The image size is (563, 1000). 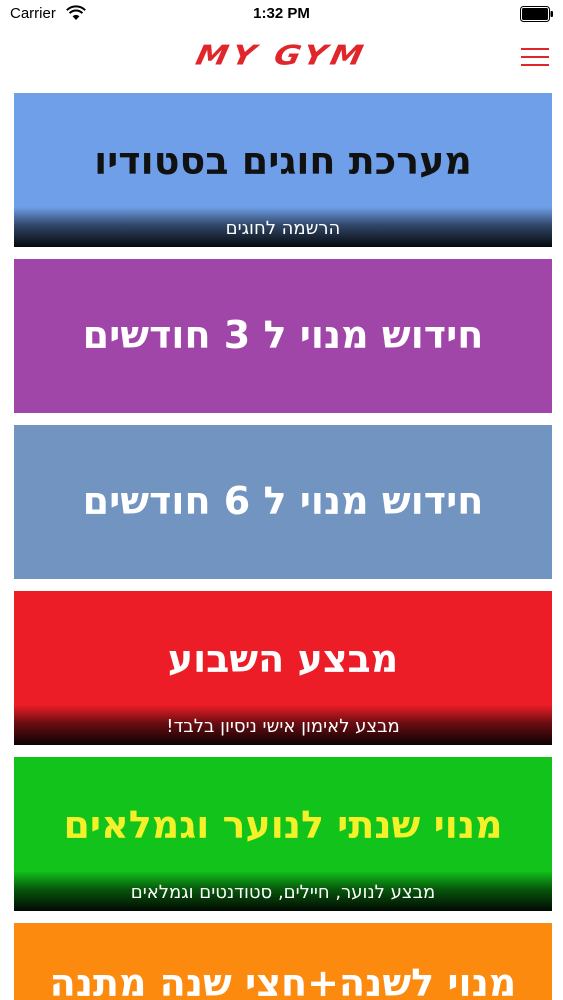 What do you see at coordinates (283, 161) in the screenshot?
I see `card-title: מערכת חוגים בסטודיו` at bounding box center [283, 161].